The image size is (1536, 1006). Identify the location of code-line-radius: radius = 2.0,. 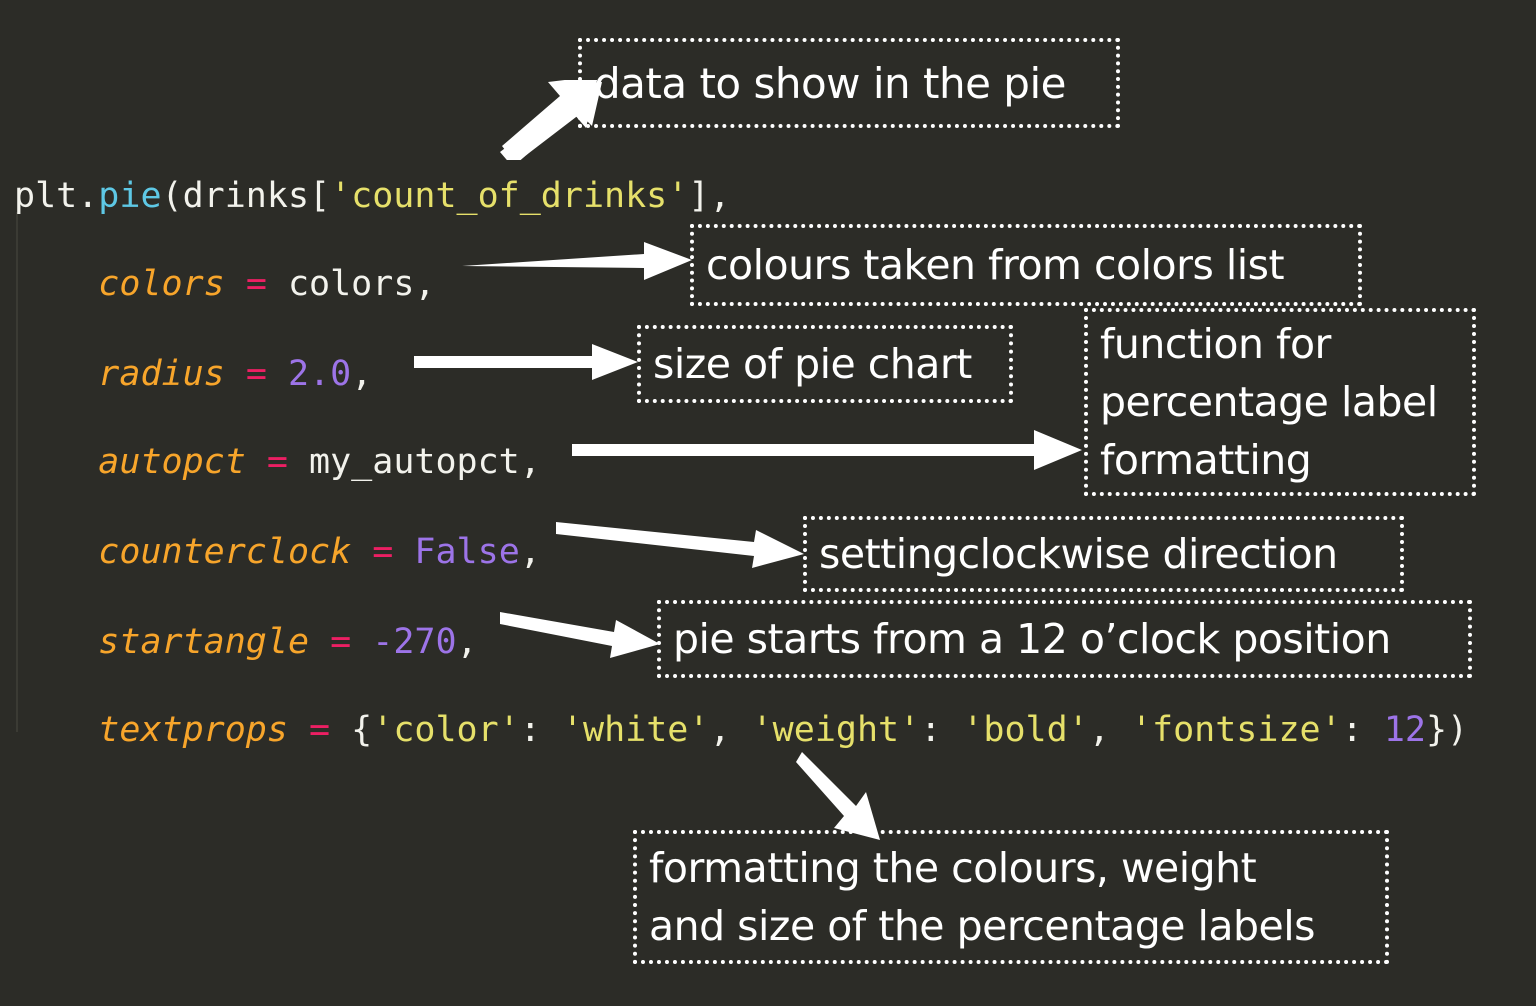
(193, 374).